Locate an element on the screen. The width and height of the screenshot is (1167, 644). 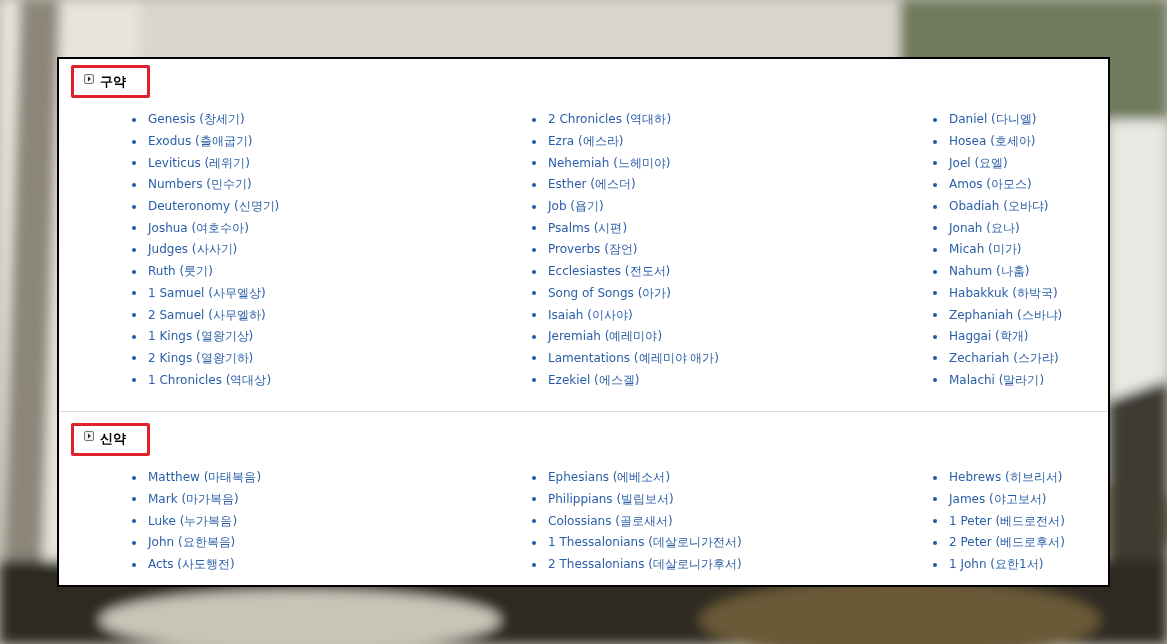
book-link: 1 Peter (베드로전서) is located at coordinates (1007, 521).